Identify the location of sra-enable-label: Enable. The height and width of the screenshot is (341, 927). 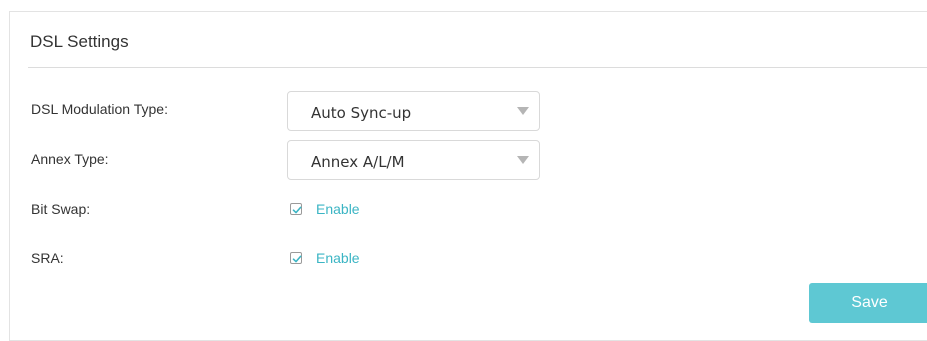
(338, 258).